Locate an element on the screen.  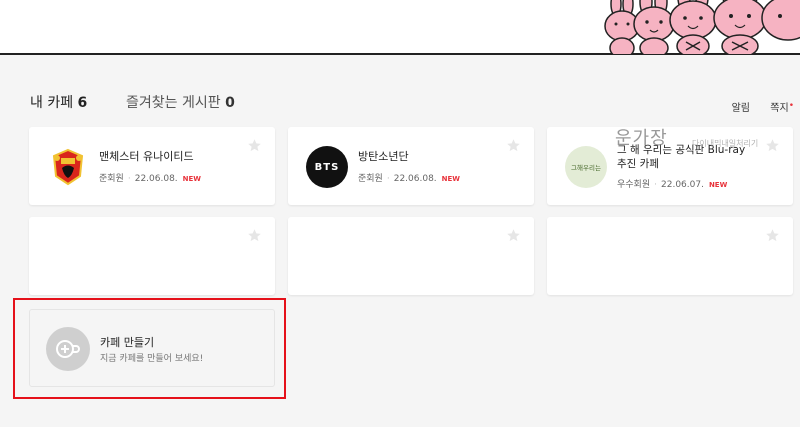
manchester-united-crest-icon is located at coordinates (68, 167).